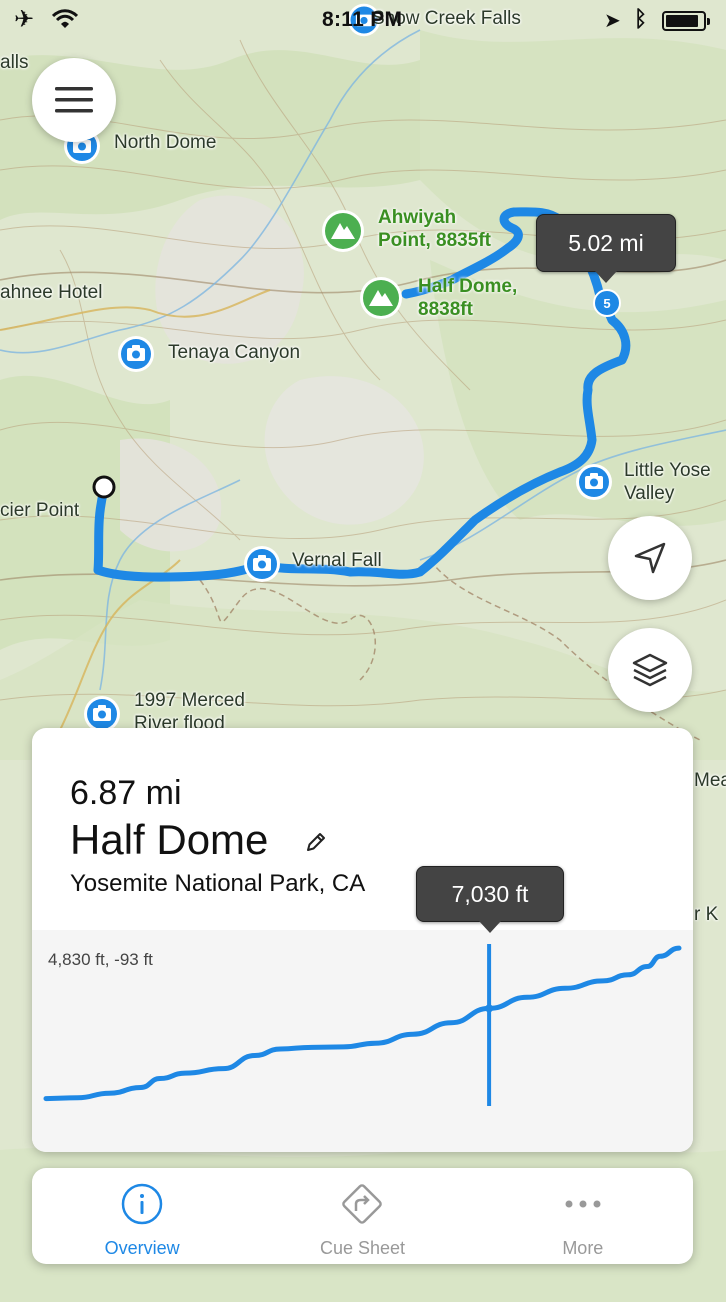  What do you see at coordinates (337, 560) in the screenshot?
I see `map-label-vernal-fall: Vernal Fall` at bounding box center [337, 560].